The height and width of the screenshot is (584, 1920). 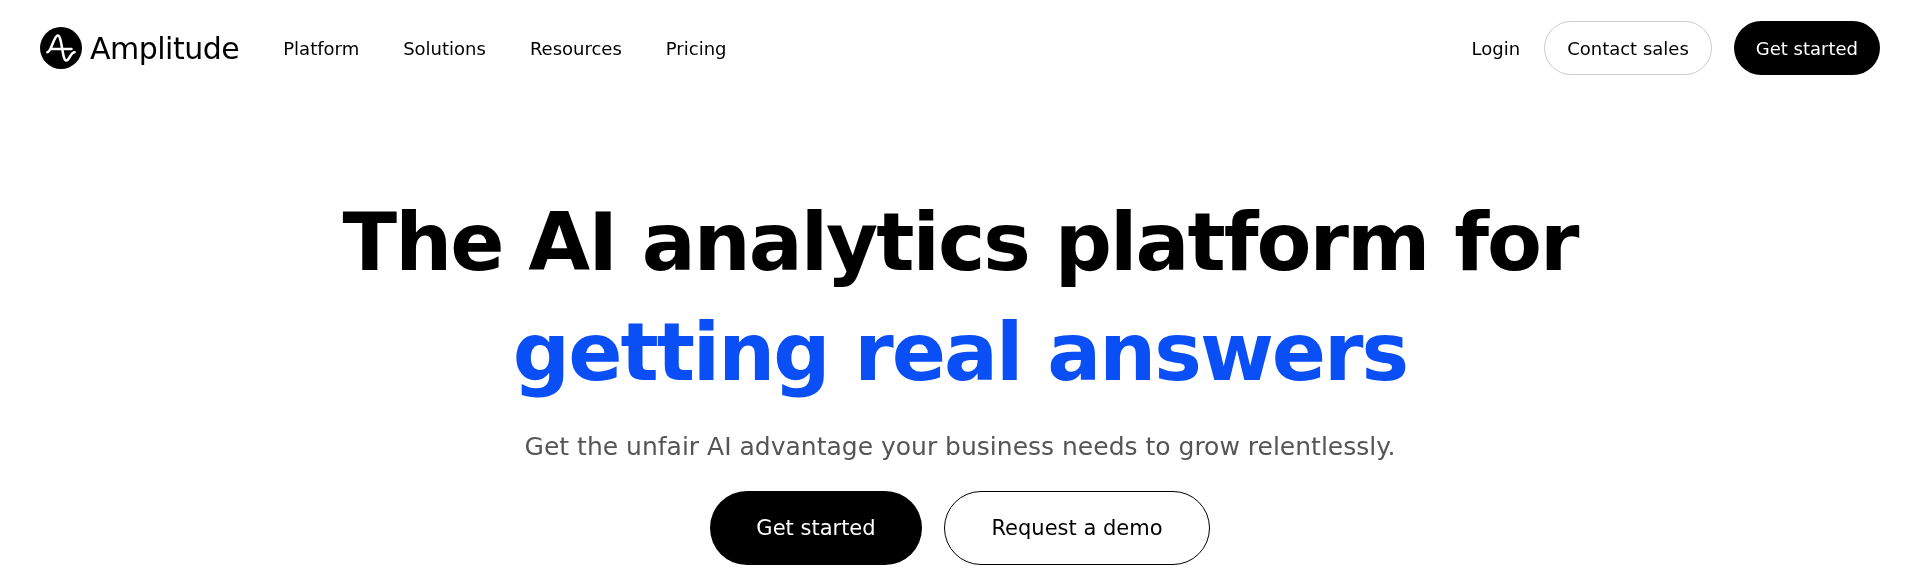 I want to click on logo-icon, so click(x=61, y=48).